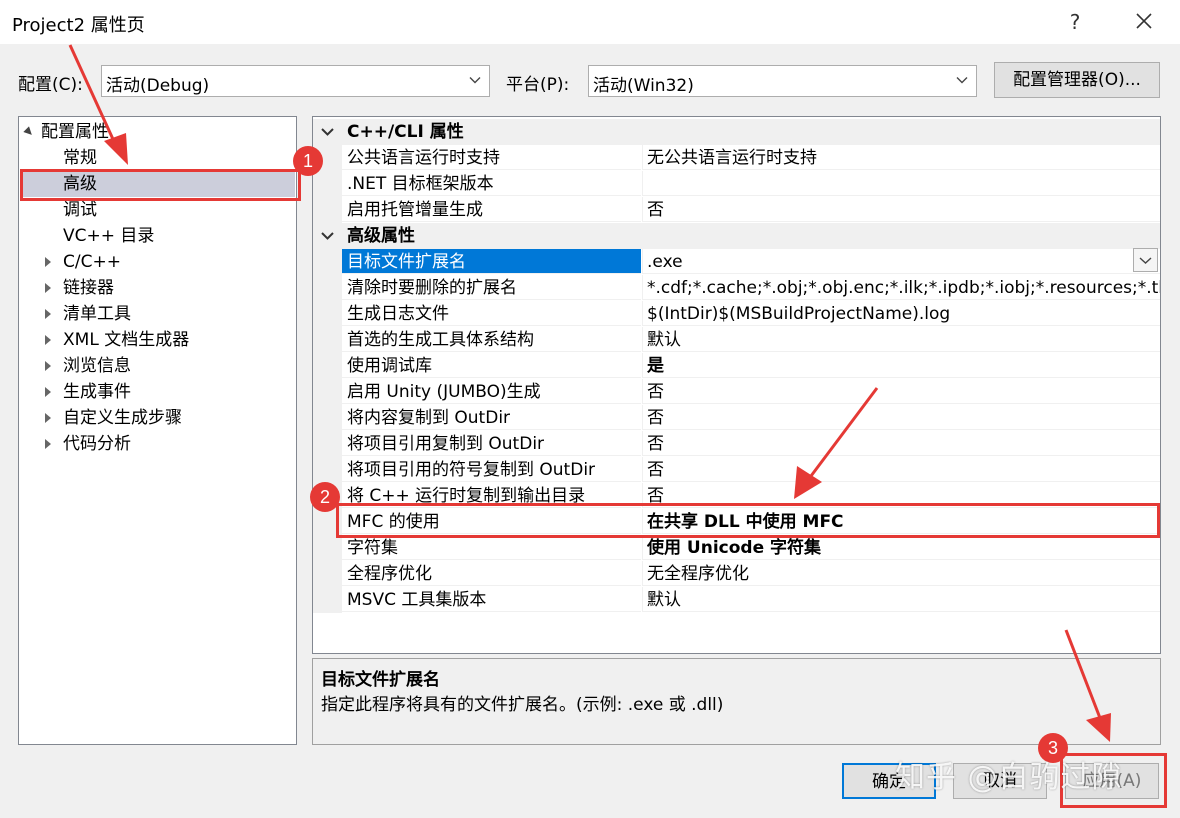 The width and height of the screenshot is (1180, 818). What do you see at coordinates (1087, 685) in the screenshot?
I see `annotation-arrow-3-icon` at bounding box center [1087, 685].